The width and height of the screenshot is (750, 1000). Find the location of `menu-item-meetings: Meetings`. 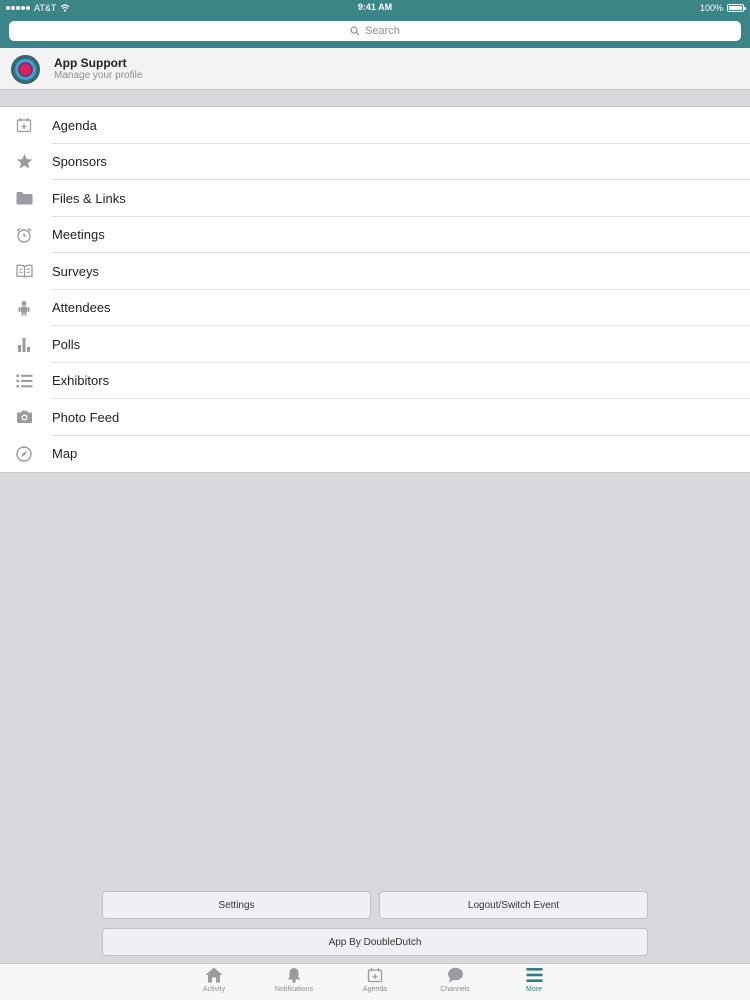

menu-item-meetings: Meetings is located at coordinates (375, 235).